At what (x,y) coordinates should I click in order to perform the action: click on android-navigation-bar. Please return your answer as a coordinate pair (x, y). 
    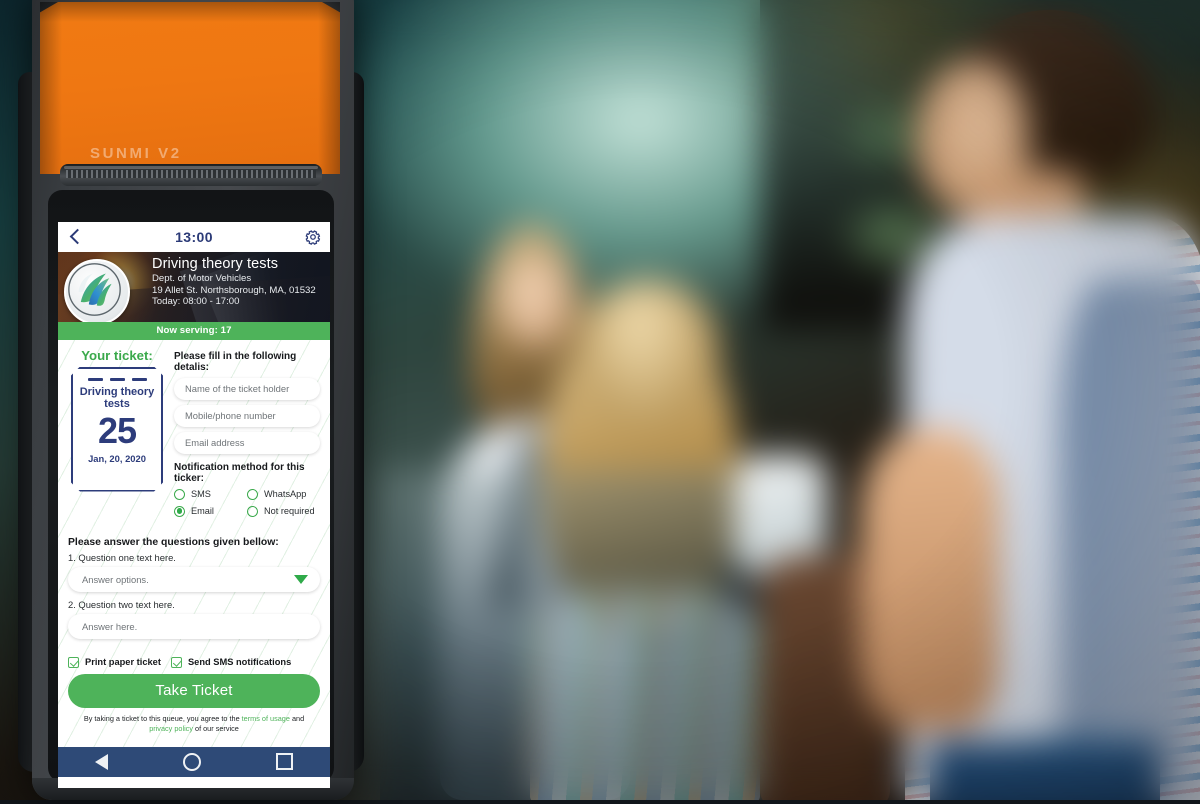
    Looking at the image, I should click on (194, 761).